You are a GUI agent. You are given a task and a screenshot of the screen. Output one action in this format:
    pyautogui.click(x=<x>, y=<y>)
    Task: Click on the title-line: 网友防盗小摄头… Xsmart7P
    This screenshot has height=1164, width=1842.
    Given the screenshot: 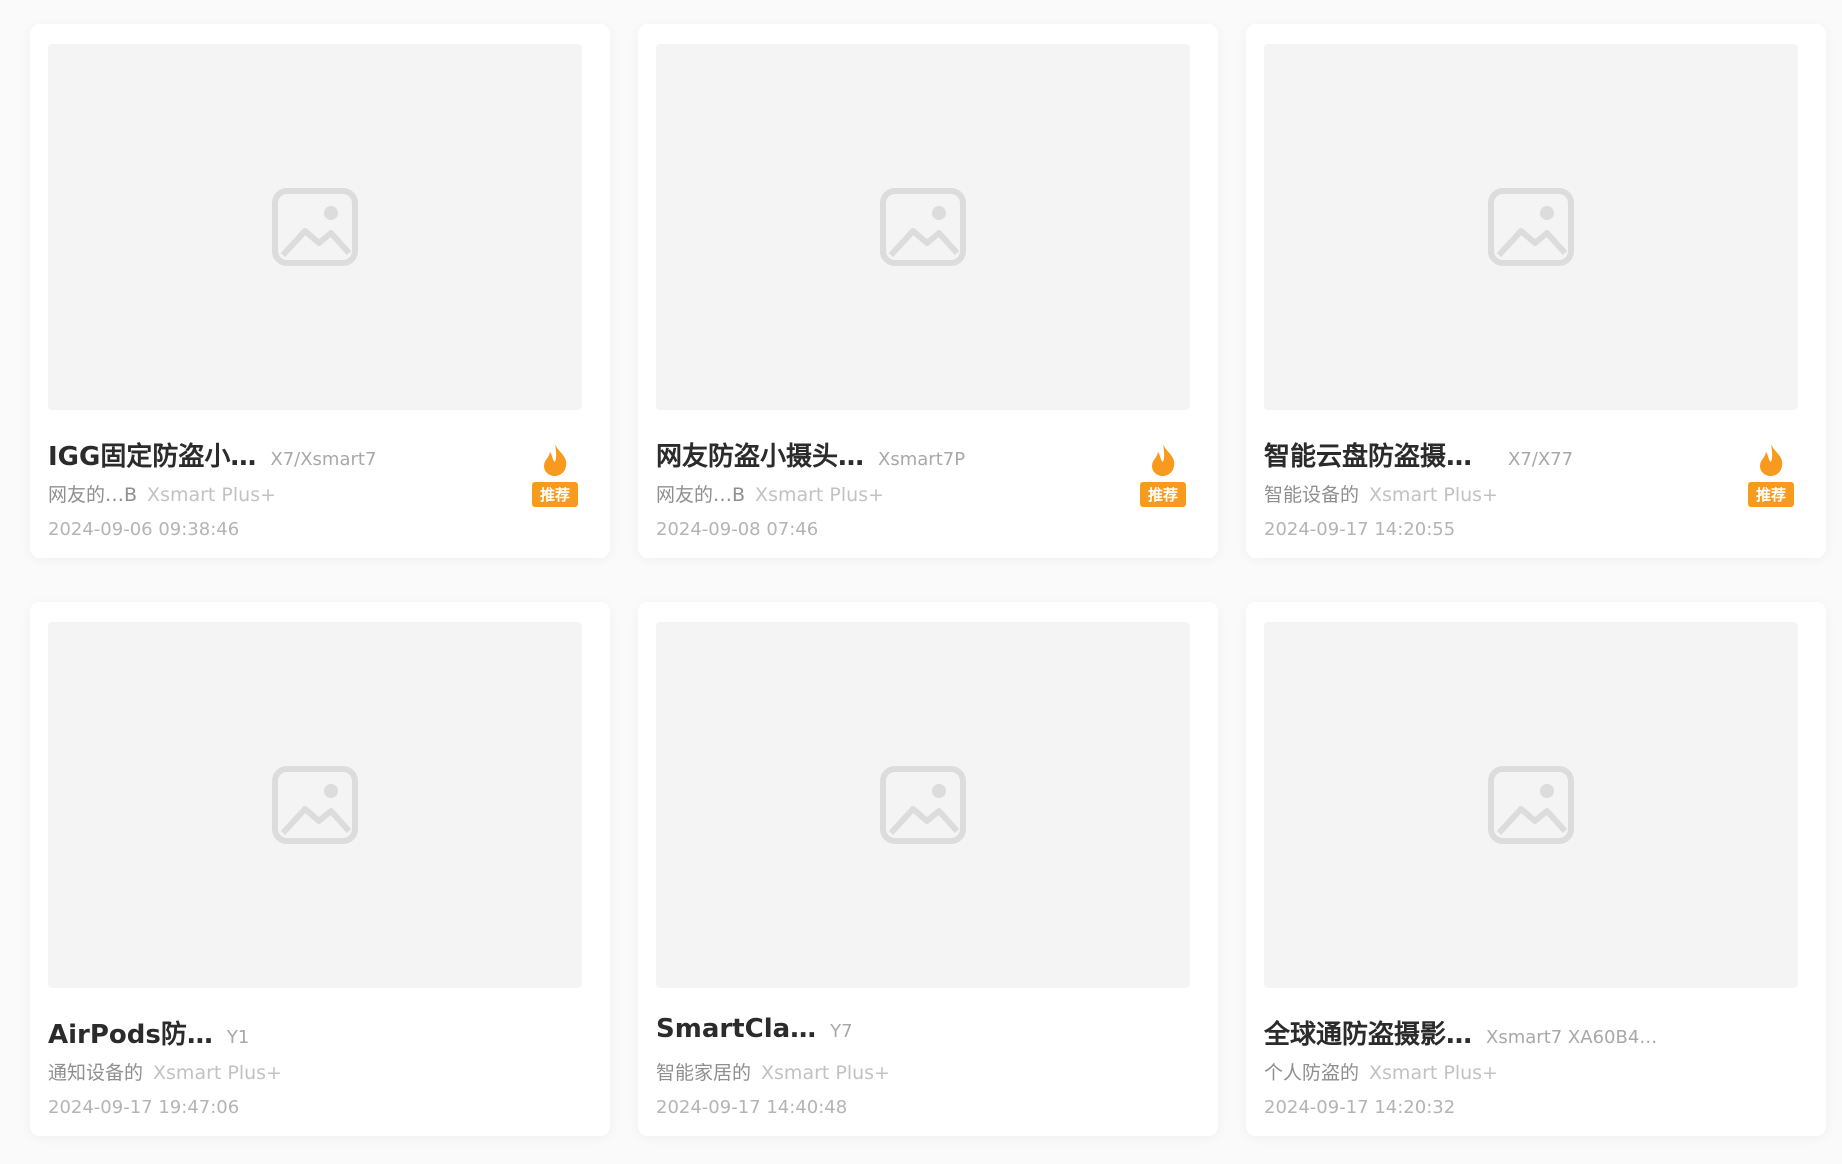 What is the action you would take?
    pyautogui.click(x=883, y=453)
    